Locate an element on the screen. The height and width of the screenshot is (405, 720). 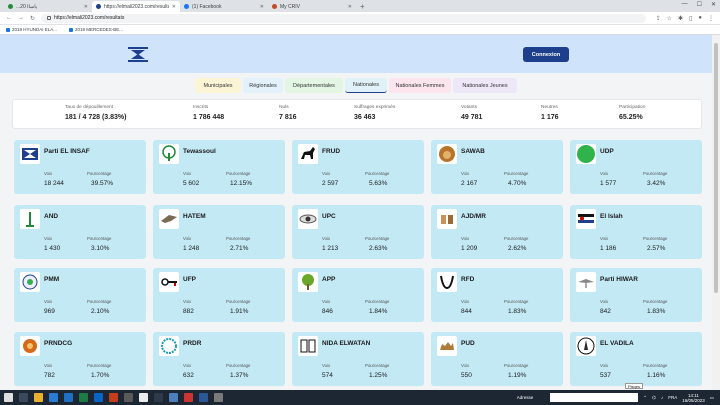
tab-nationales: Nationales is located at coordinates (366, 85).